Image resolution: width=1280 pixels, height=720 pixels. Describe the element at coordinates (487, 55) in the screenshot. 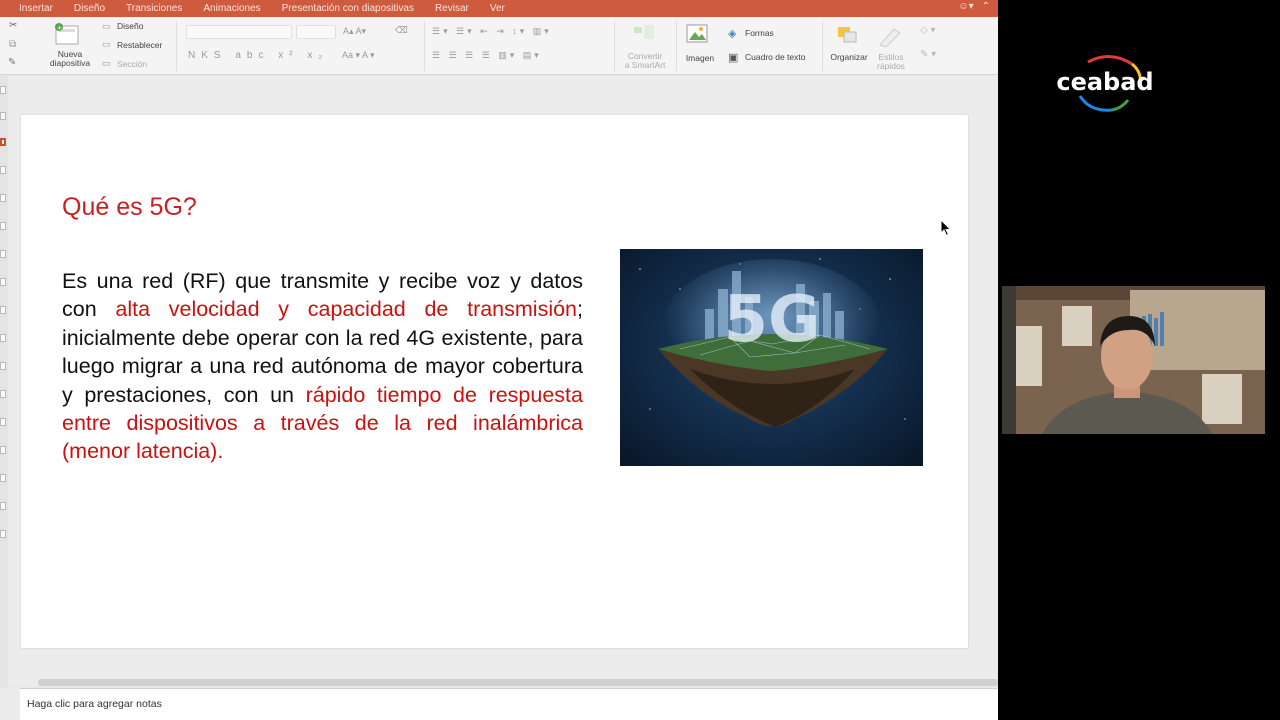

I see `align-icons: ☰ ☰ ☰ ☰ ▥▾ ▤▾` at that location.